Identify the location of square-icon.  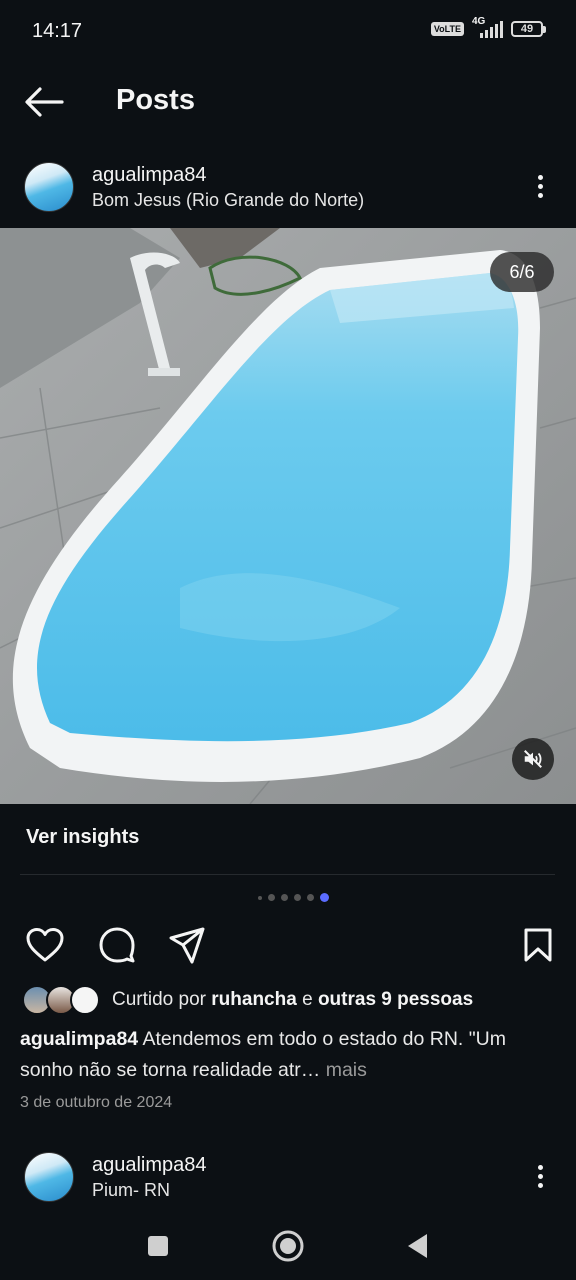
(158, 1246).